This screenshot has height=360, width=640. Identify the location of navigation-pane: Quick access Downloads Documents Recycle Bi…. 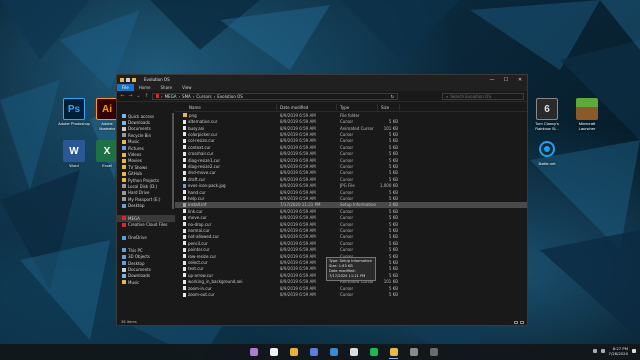
(146, 211).